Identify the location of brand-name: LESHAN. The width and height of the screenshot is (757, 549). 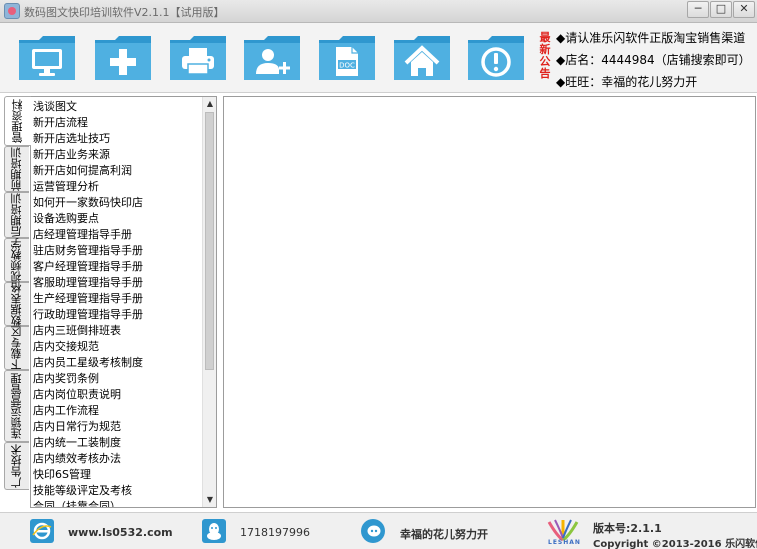
(564, 542).